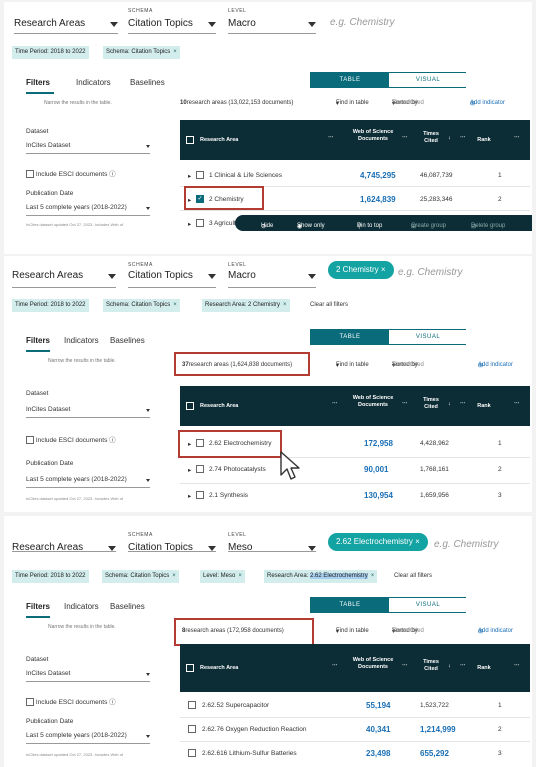  I want to click on table-row: ▸ 2.74 Photocatalysts 90,001 1,768,161 2, so click(355, 471).